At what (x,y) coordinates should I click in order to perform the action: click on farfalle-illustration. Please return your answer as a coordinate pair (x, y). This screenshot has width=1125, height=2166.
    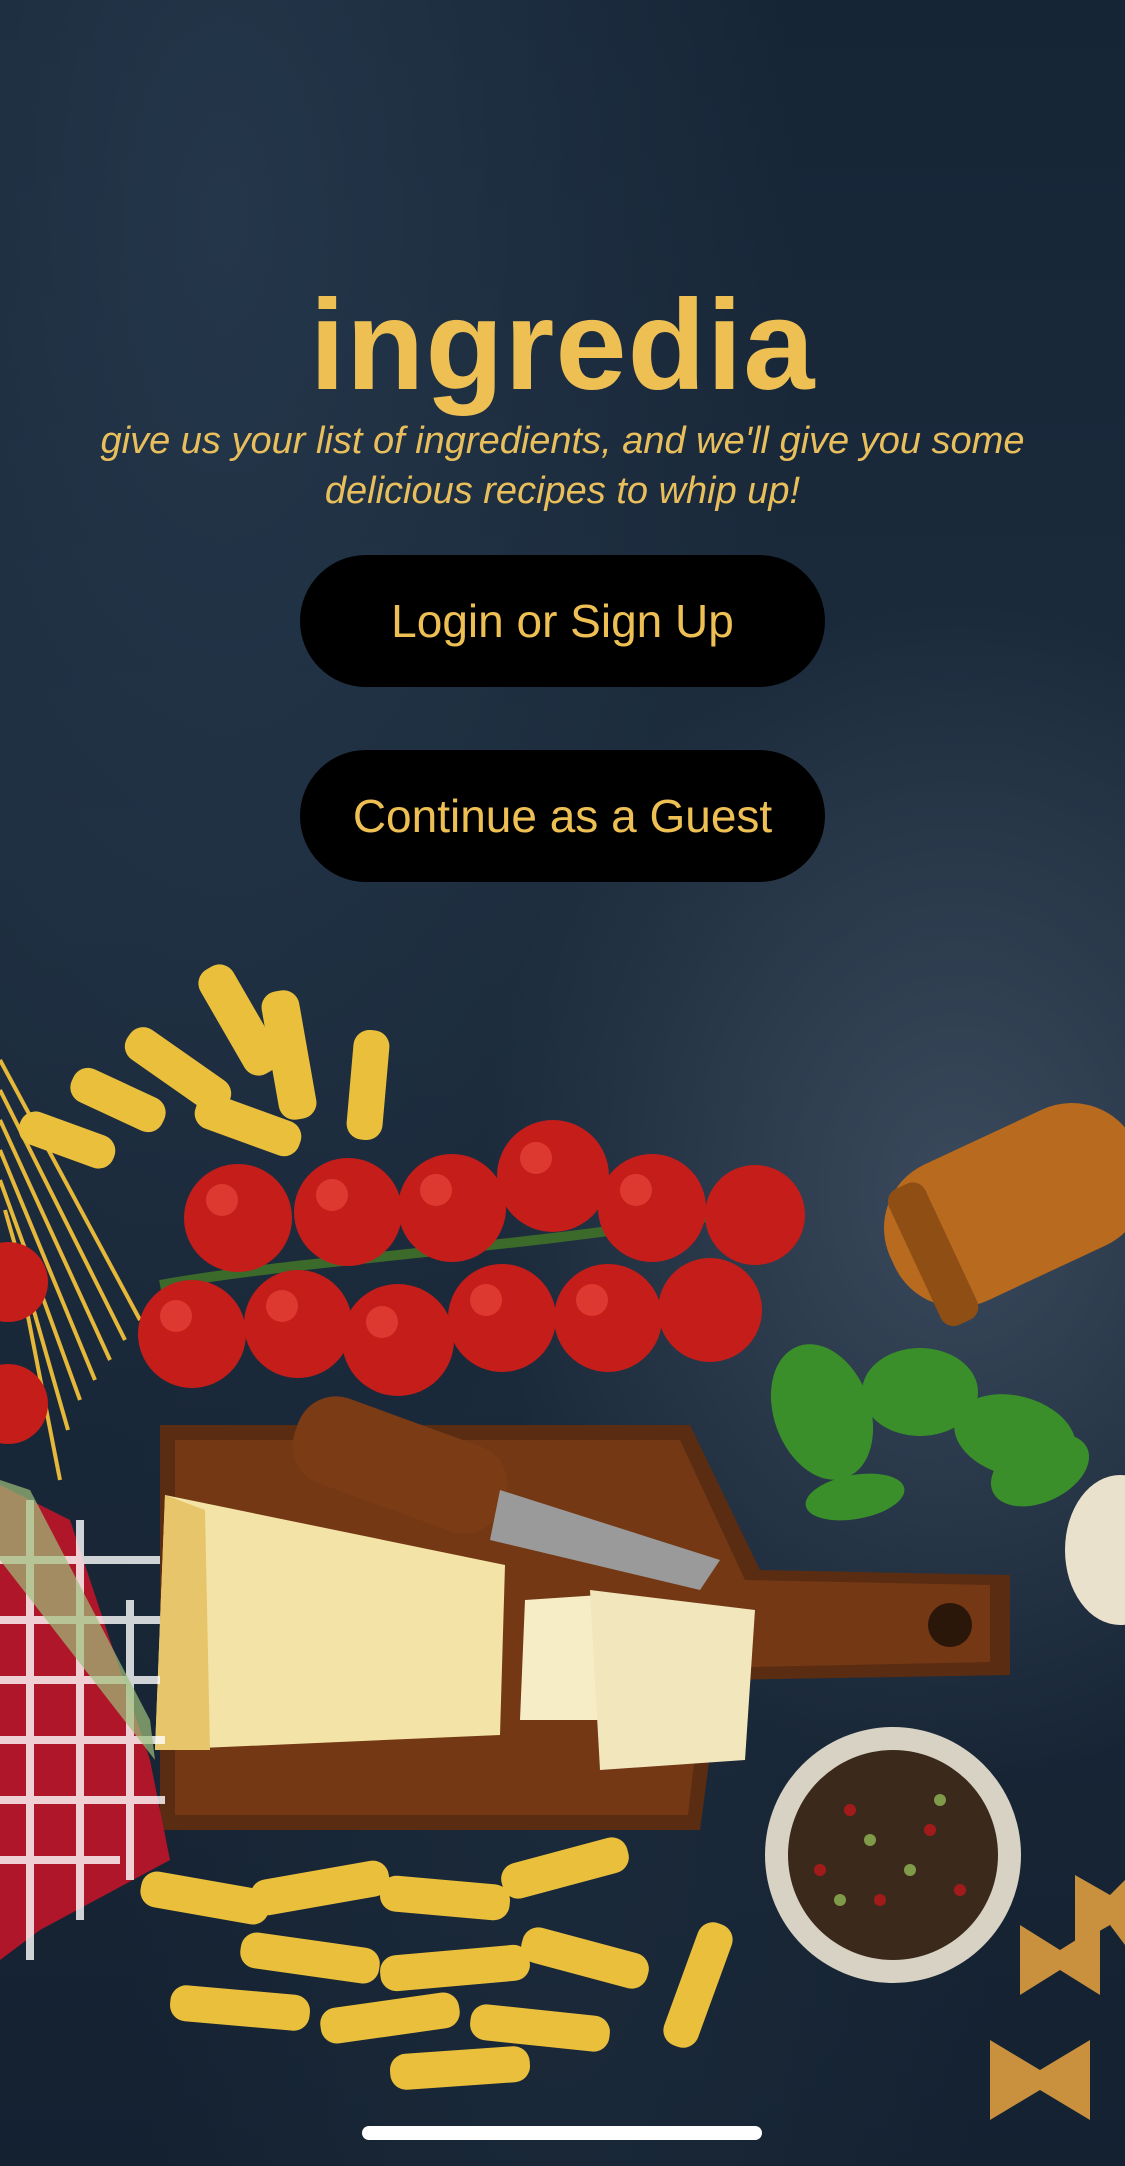
    Looking at the image, I should click on (1057, 1997).